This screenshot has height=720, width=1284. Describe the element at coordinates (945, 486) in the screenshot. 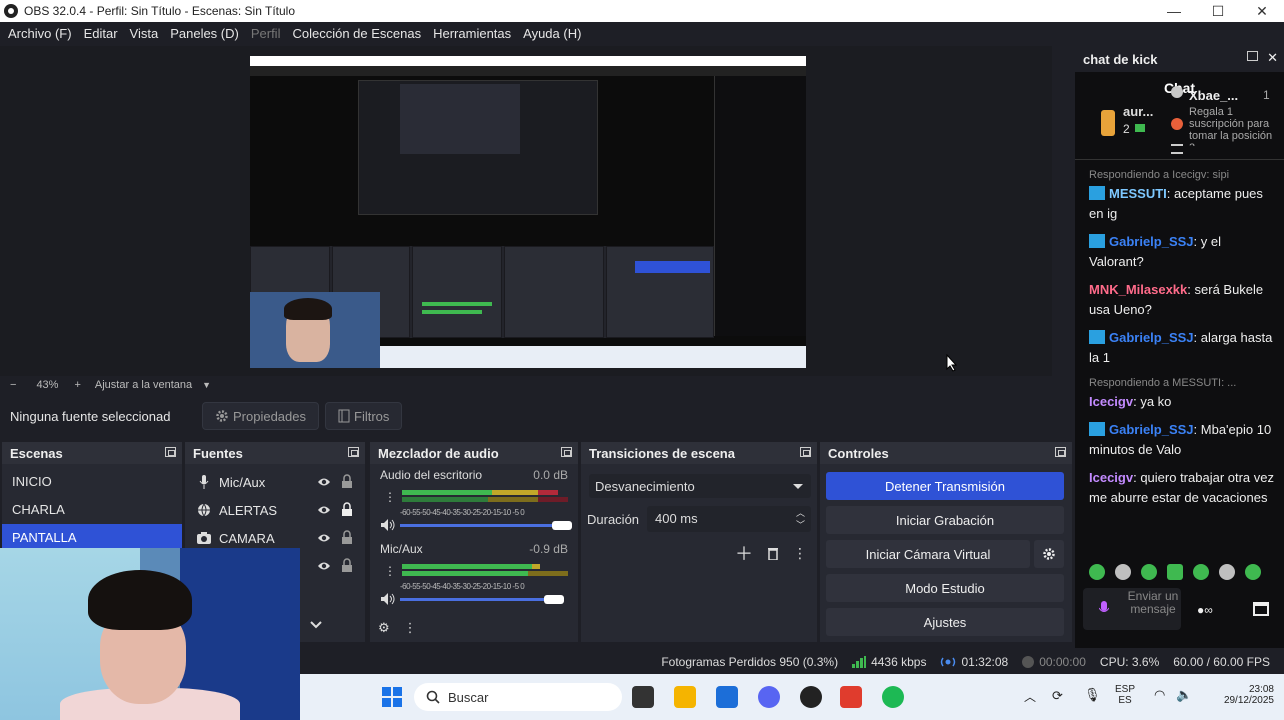

I see `stop-stream-button: Detener Transmisión` at that location.